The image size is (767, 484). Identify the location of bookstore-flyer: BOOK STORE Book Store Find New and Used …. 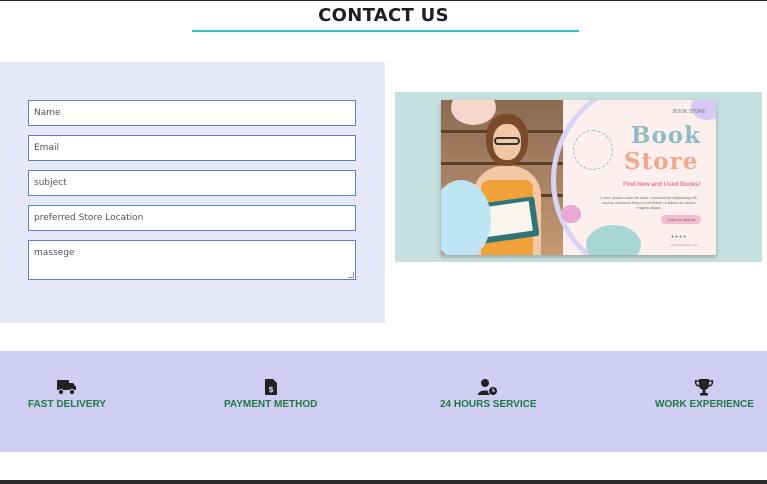
(578, 177).